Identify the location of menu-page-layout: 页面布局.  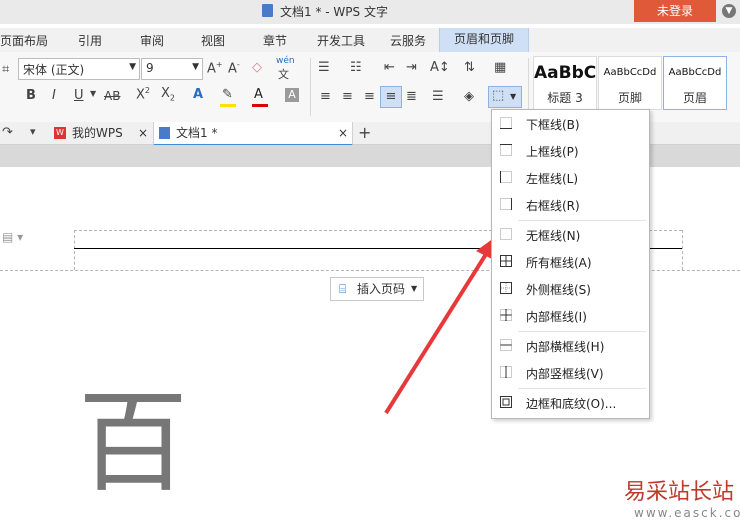
(24, 40).